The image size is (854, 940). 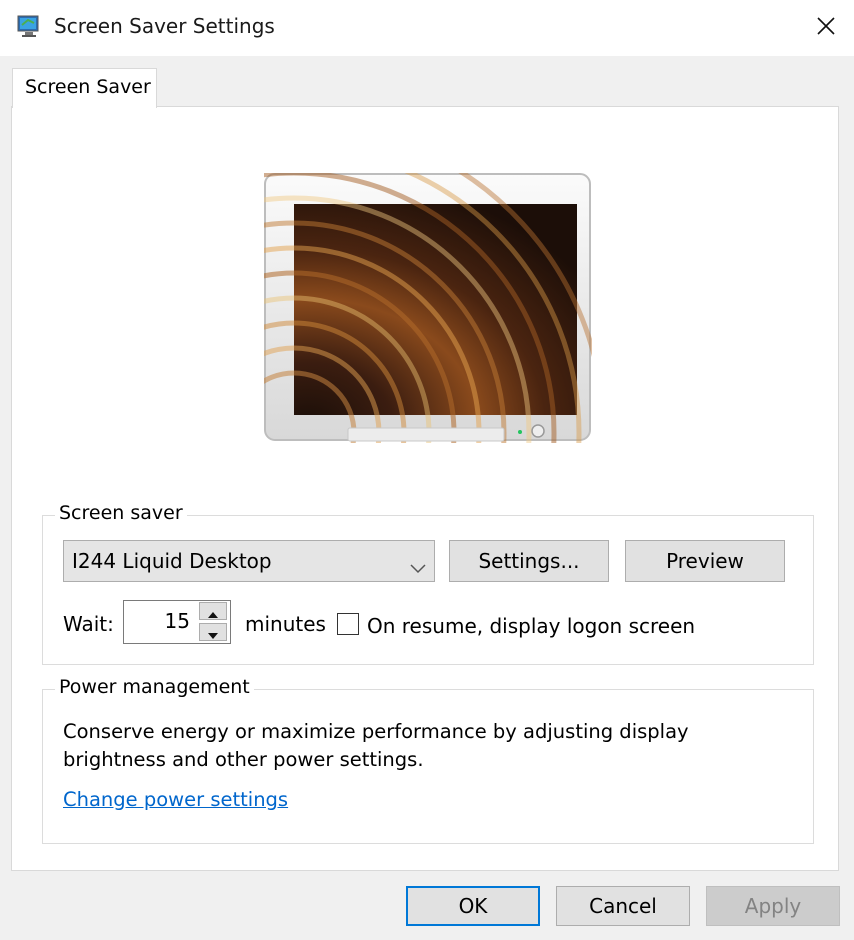 What do you see at coordinates (154, 687) in the screenshot?
I see `power-management-group-label: Power management` at bounding box center [154, 687].